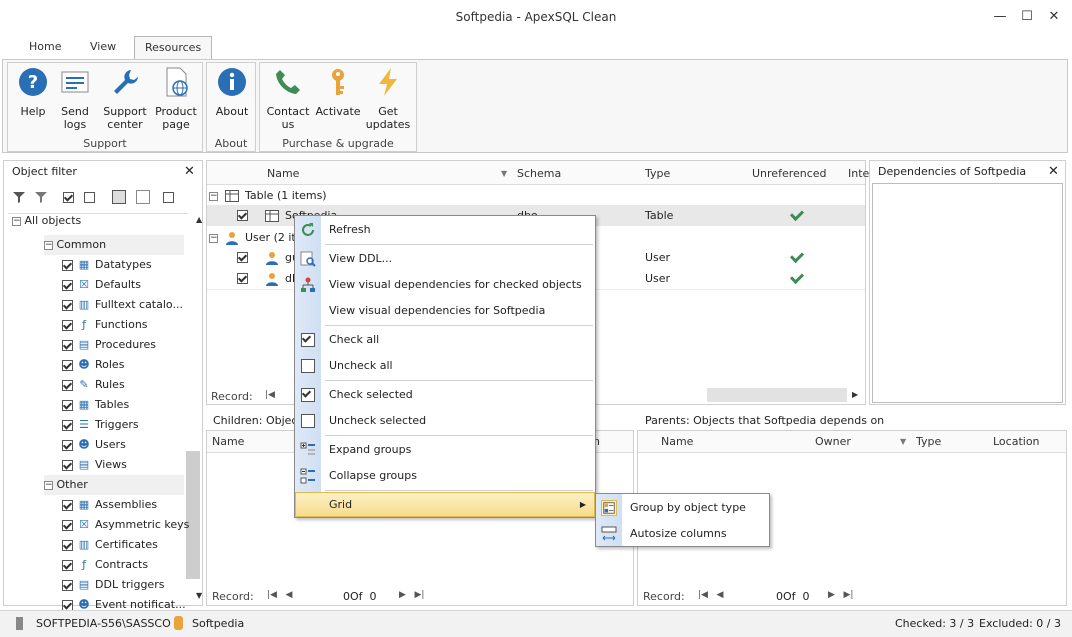  I want to click on menu-refresh: Refresh, so click(445, 230).